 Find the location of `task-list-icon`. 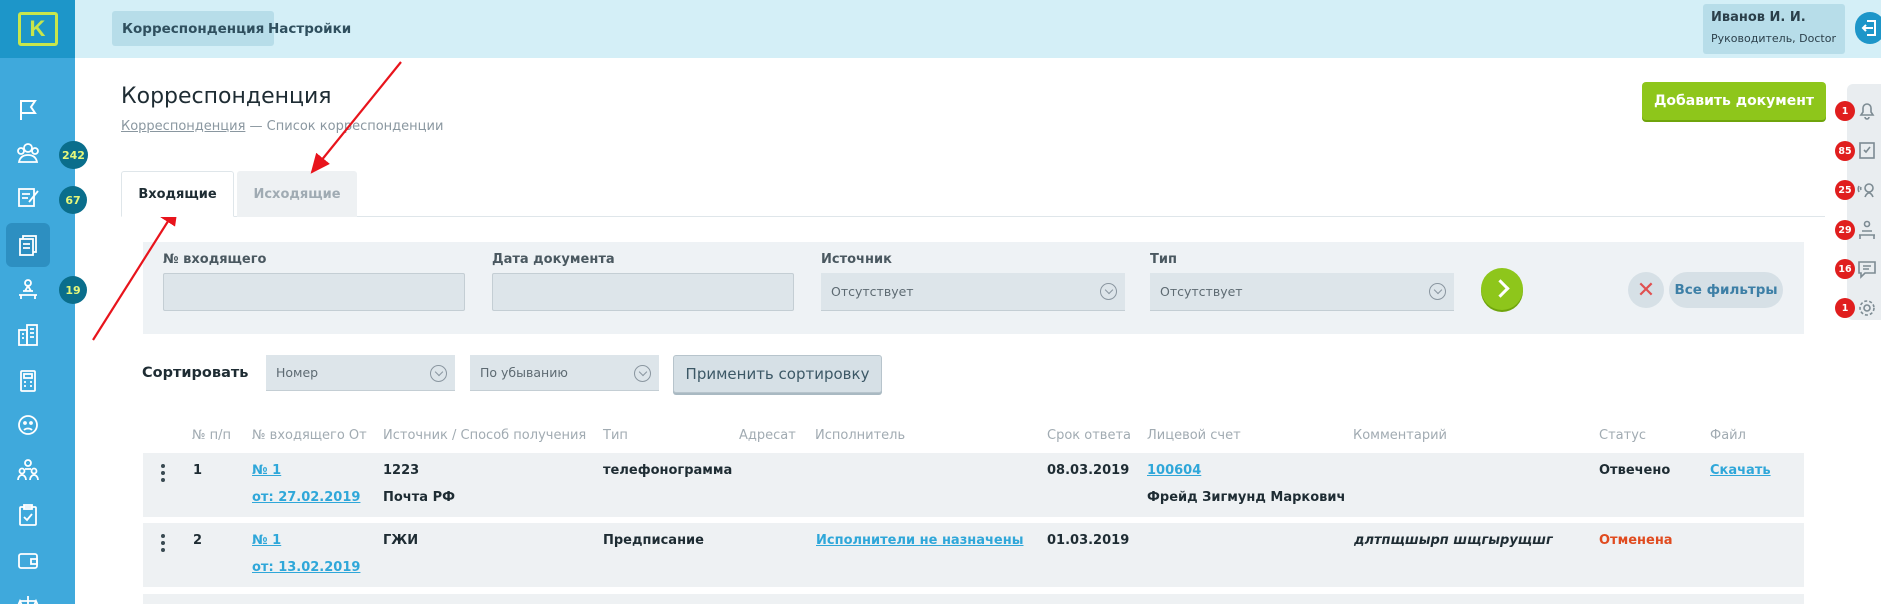

task-list-icon is located at coordinates (1867, 150).